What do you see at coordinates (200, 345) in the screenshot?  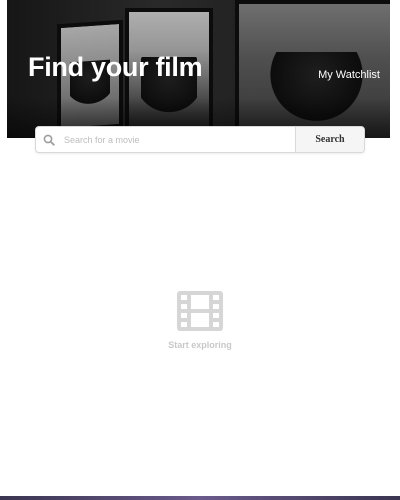 I see `empty-state-text: Start exploring` at bounding box center [200, 345].